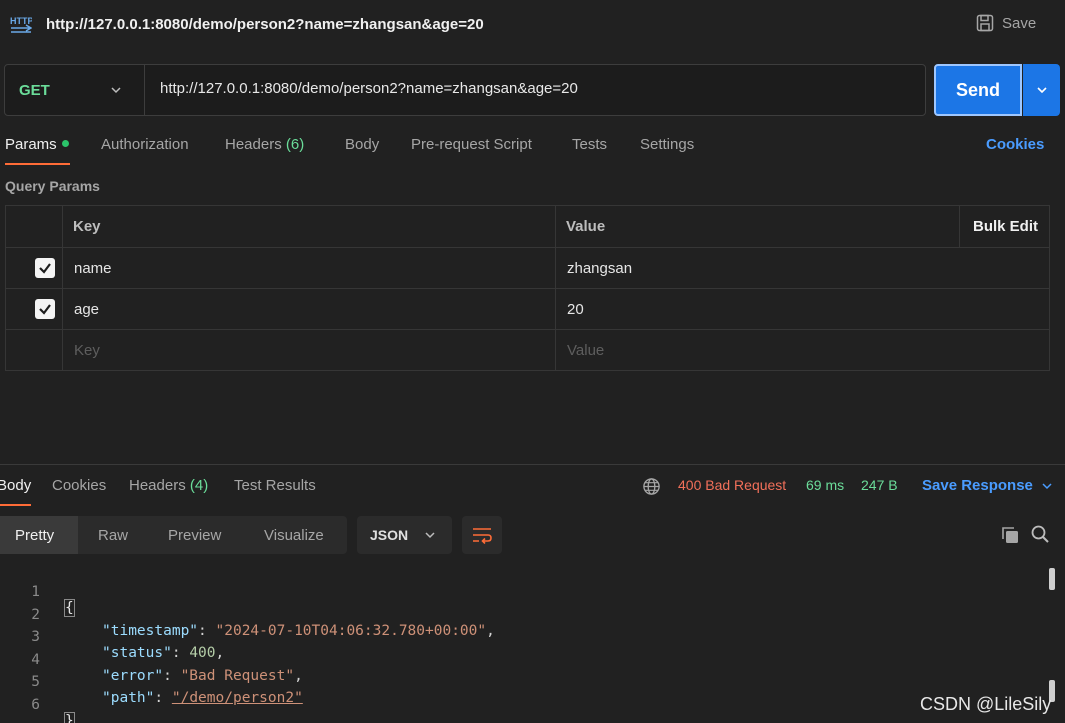  What do you see at coordinates (35, 705) in the screenshot?
I see `line-number: 6` at bounding box center [35, 705].